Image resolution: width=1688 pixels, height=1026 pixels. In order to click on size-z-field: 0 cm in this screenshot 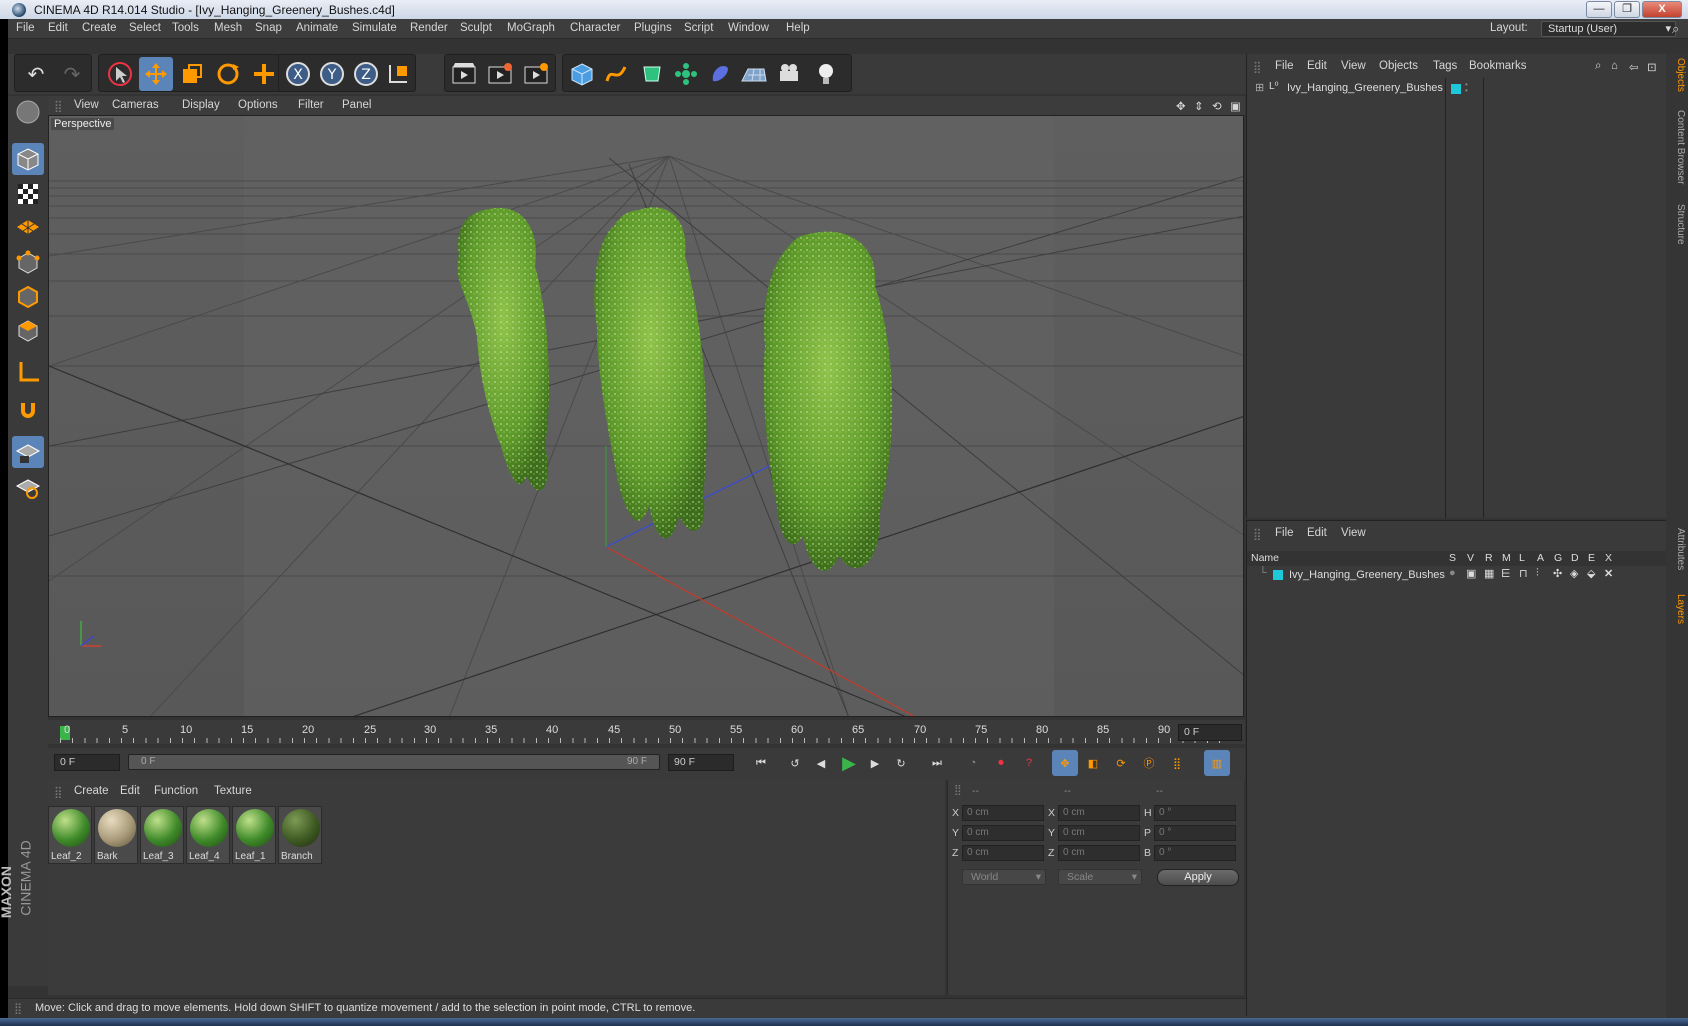, I will do `click(1099, 853)`.